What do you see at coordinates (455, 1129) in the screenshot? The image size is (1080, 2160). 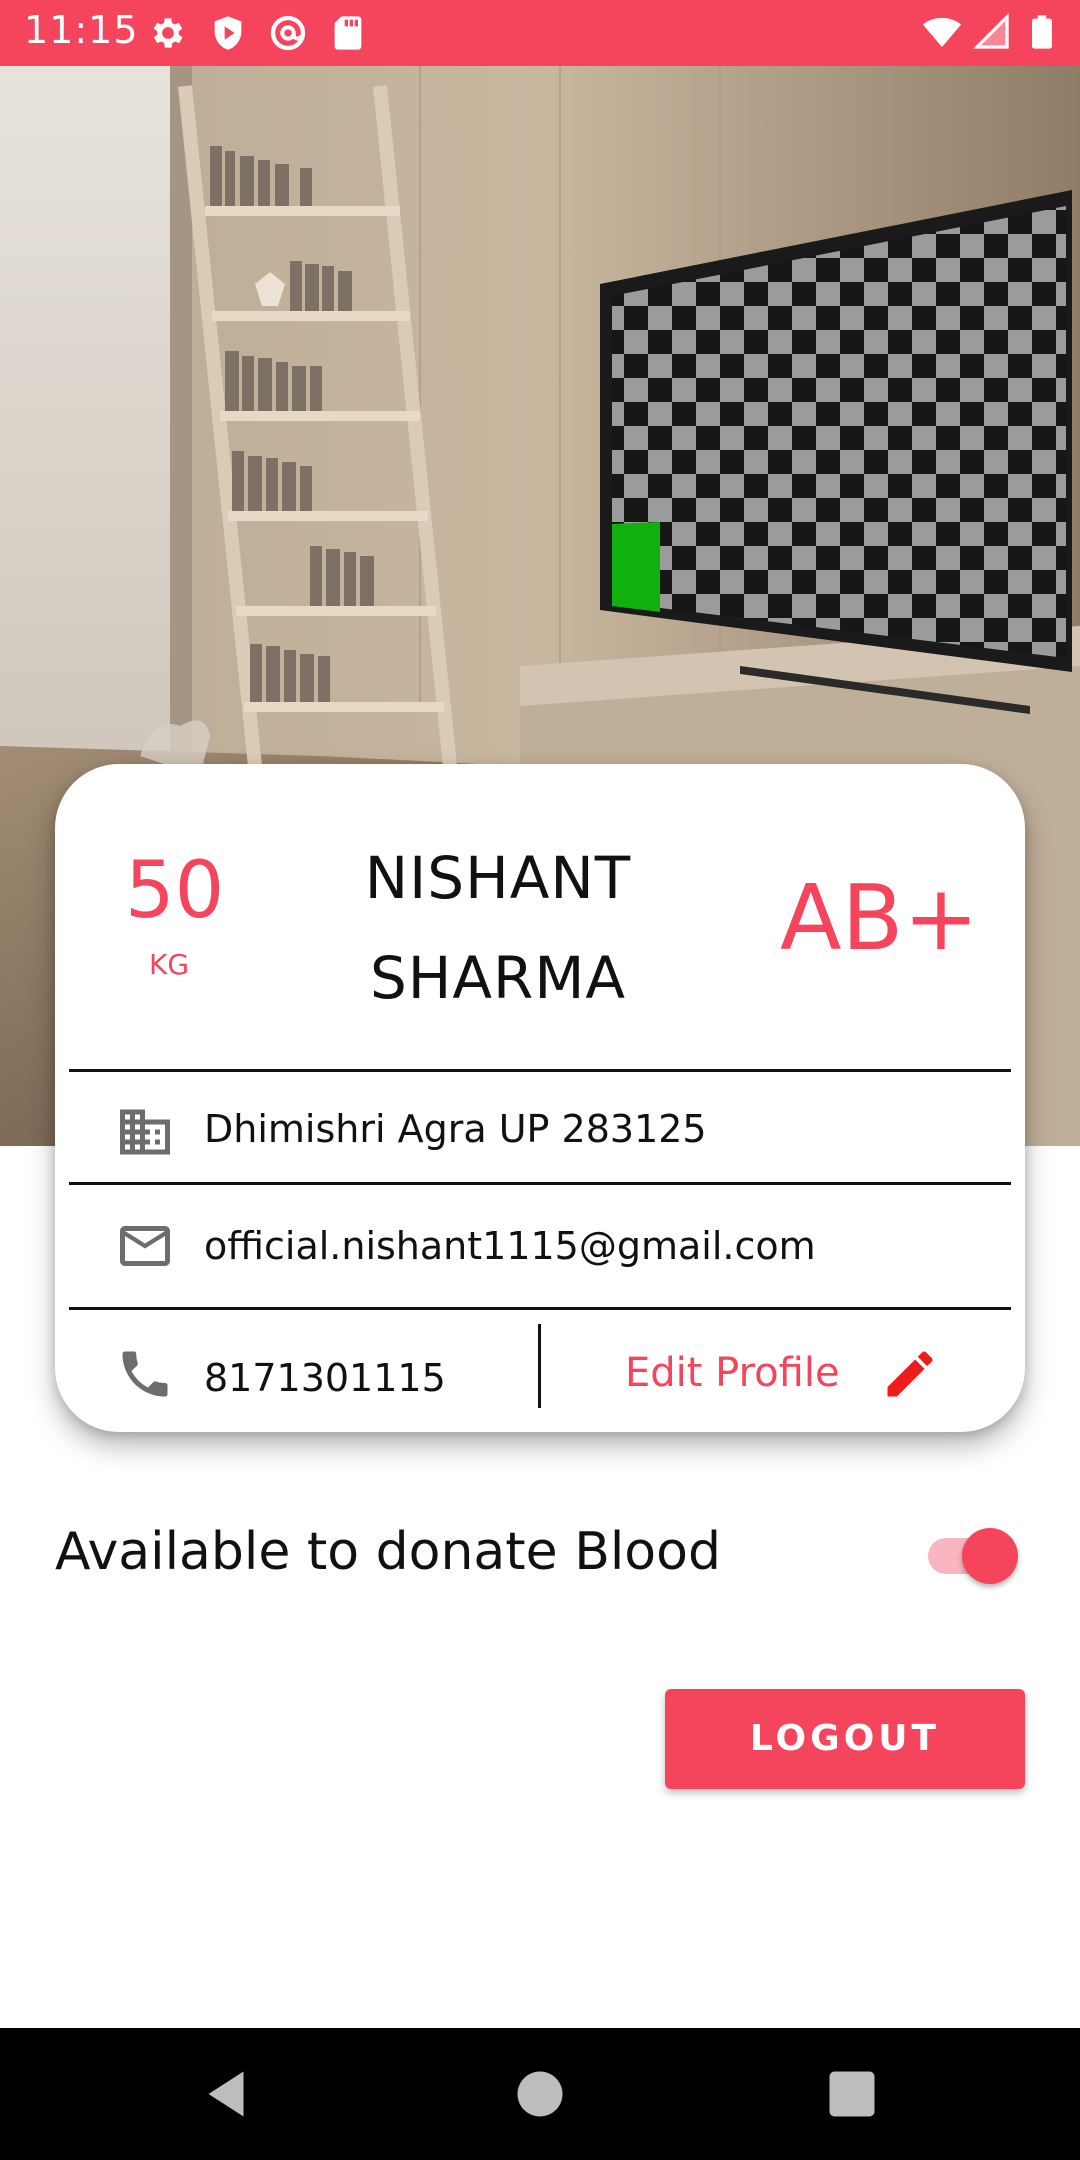 I see `address-text: Dhimishri Agra UP 283125` at bounding box center [455, 1129].